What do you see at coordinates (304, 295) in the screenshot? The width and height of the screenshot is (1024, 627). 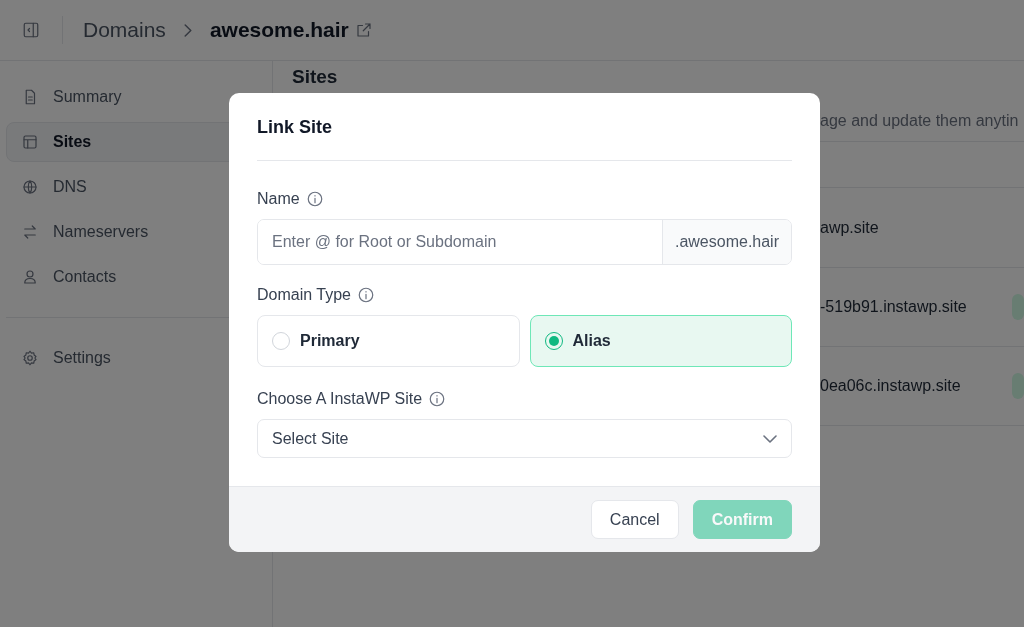 I see `field-label: Domain Type` at bounding box center [304, 295].